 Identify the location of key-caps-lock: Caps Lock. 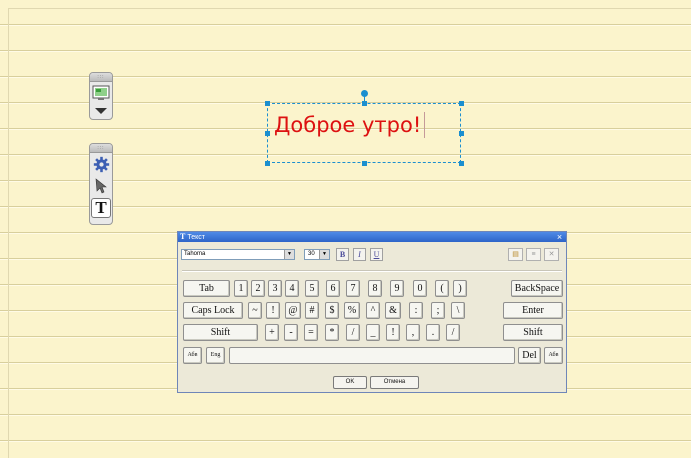
(213, 310).